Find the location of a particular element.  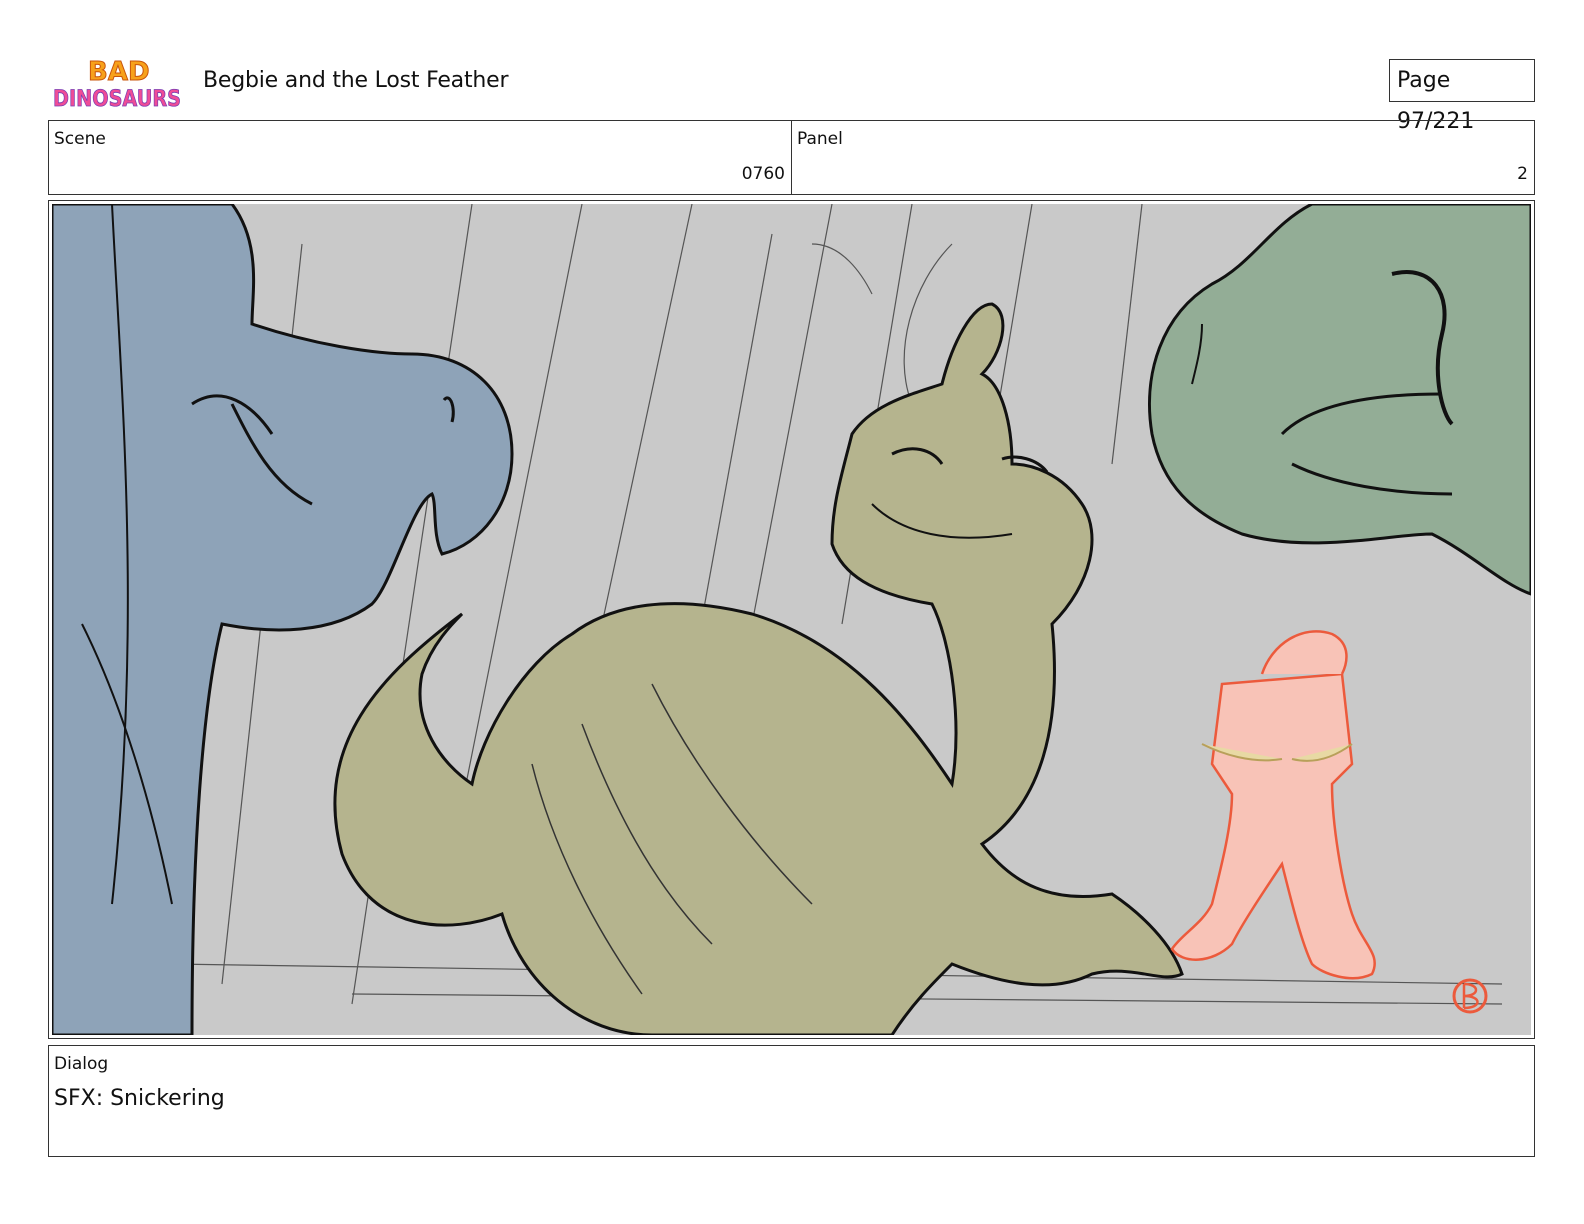

logo-text-bottom: DINOSAURS is located at coordinates (117, 99).